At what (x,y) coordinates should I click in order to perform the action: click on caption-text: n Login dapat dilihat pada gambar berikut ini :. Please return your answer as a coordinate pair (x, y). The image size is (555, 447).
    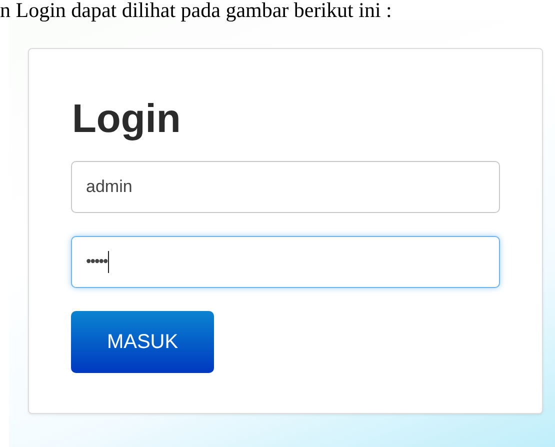
    Looking at the image, I should click on (196, 10).